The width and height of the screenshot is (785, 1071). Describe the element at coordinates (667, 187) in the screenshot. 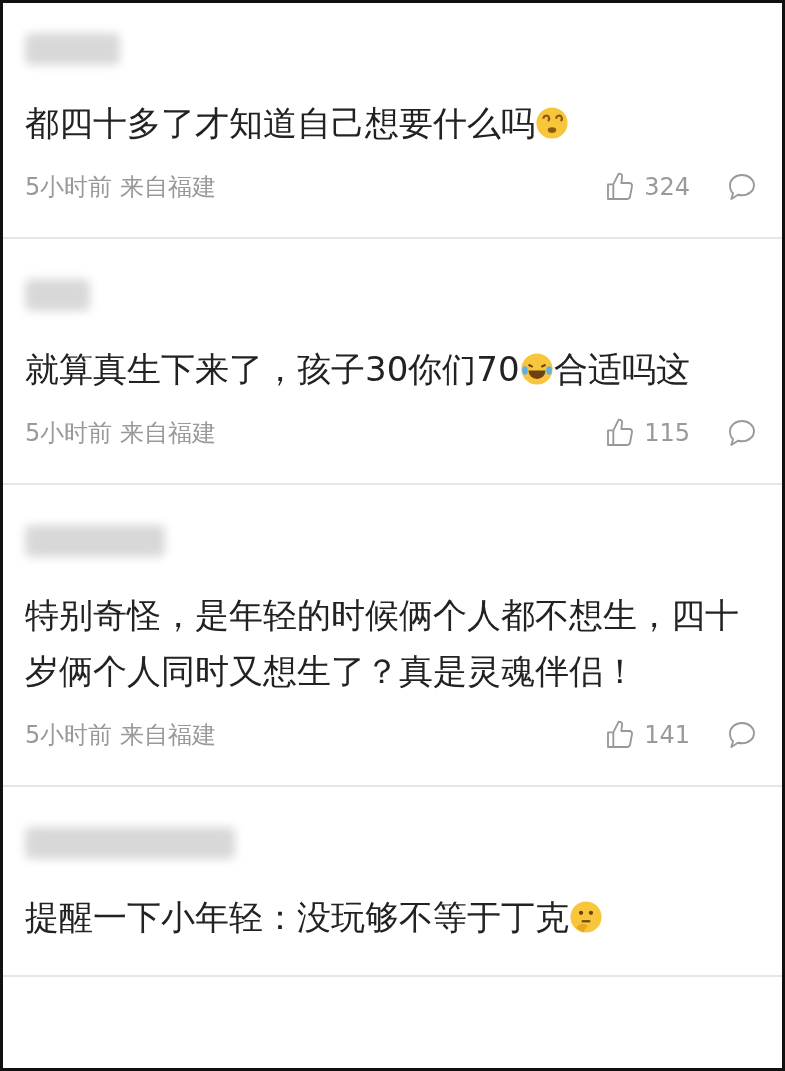

I see `like-count: 324` at that location.